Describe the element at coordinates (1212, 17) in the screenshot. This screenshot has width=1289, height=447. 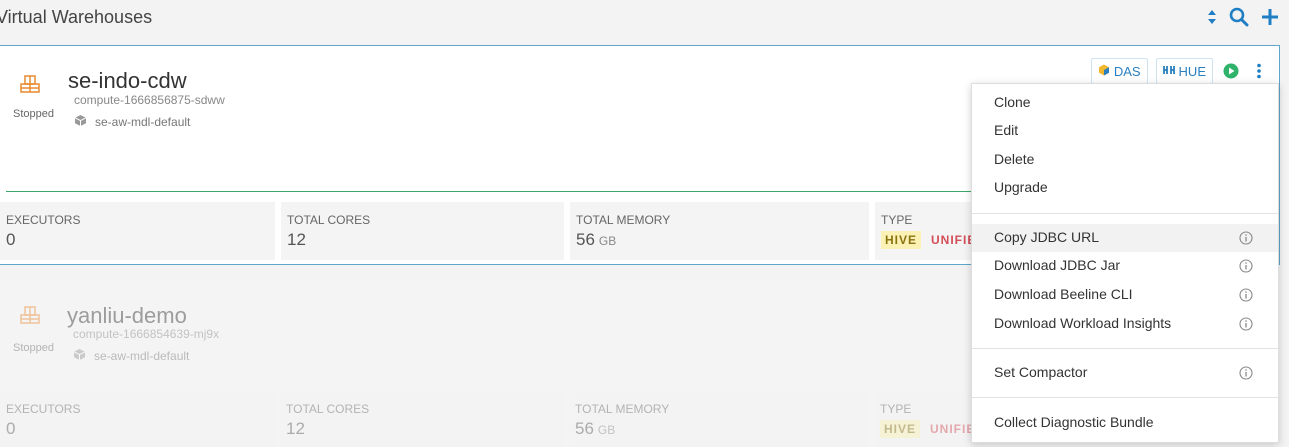
I see `sort-icon` at that location.